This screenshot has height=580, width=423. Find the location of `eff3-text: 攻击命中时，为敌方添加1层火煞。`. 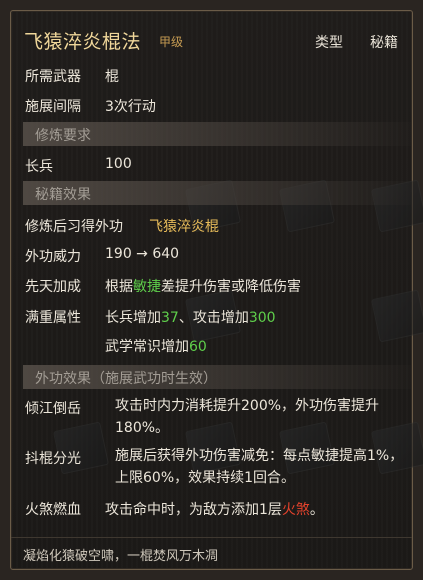

eff3-text: 攻击命中时，为敌方添加1层火煞。 is located at coordinates (214, 509).